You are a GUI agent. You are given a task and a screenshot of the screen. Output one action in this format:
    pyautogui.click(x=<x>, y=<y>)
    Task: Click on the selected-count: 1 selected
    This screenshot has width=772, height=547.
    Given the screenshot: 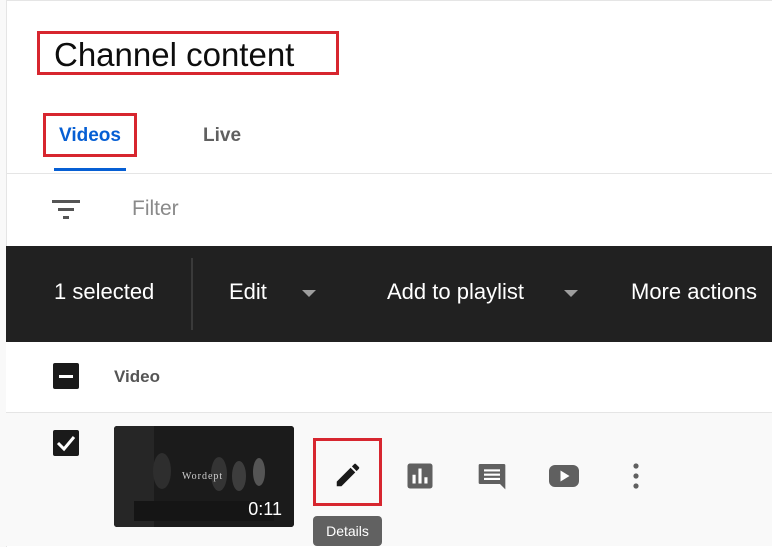 What is the action you would take?
    pyautogui.click(x=104, y=291)
    